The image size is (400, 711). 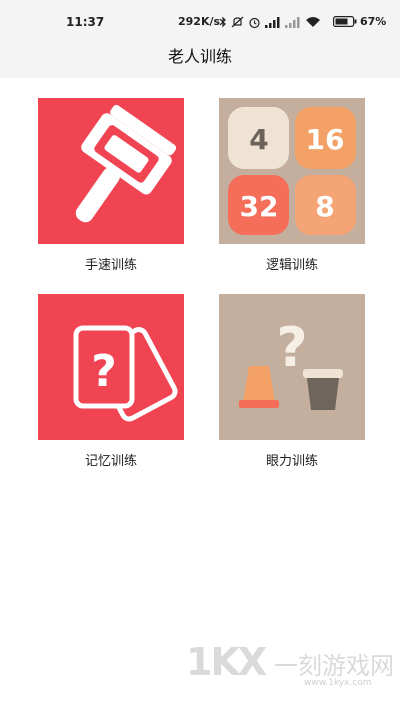 What do you see at coordinates (324, 206) in the screenshot?
I see `tile-number: 8` at bounding box center [324, 206].